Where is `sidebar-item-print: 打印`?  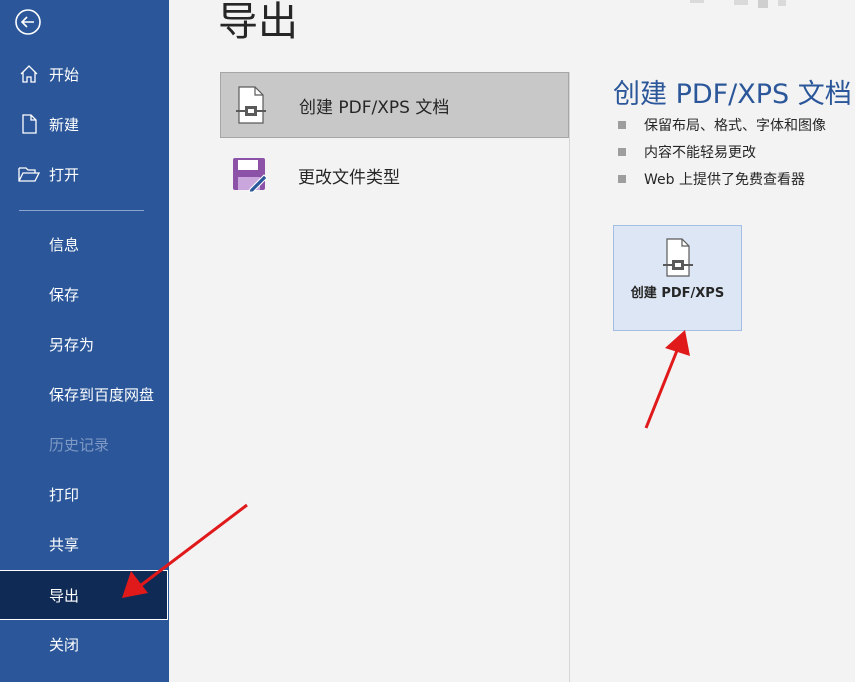 sidebar-item-print: 打印 is located at coordinates (84, 494).